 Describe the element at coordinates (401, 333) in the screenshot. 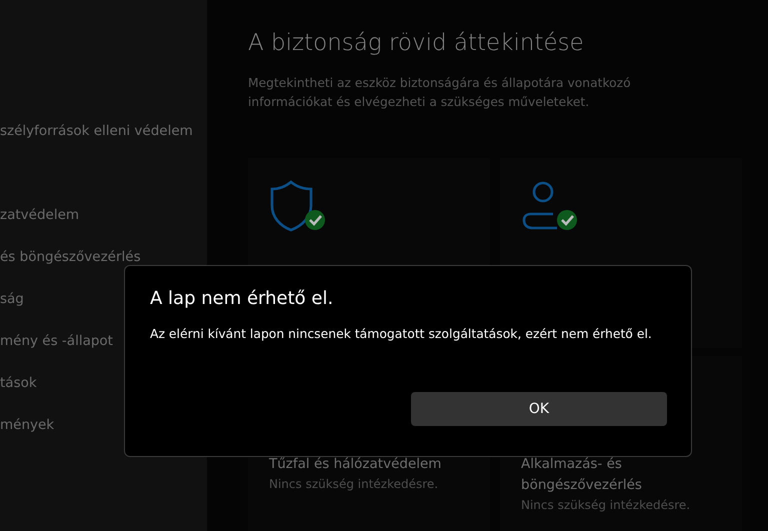

I see `dialog-message: Az elérni kívánt lapon nincsenek támogatott szolgáltatások, ezért nem érhető el.` at that location.